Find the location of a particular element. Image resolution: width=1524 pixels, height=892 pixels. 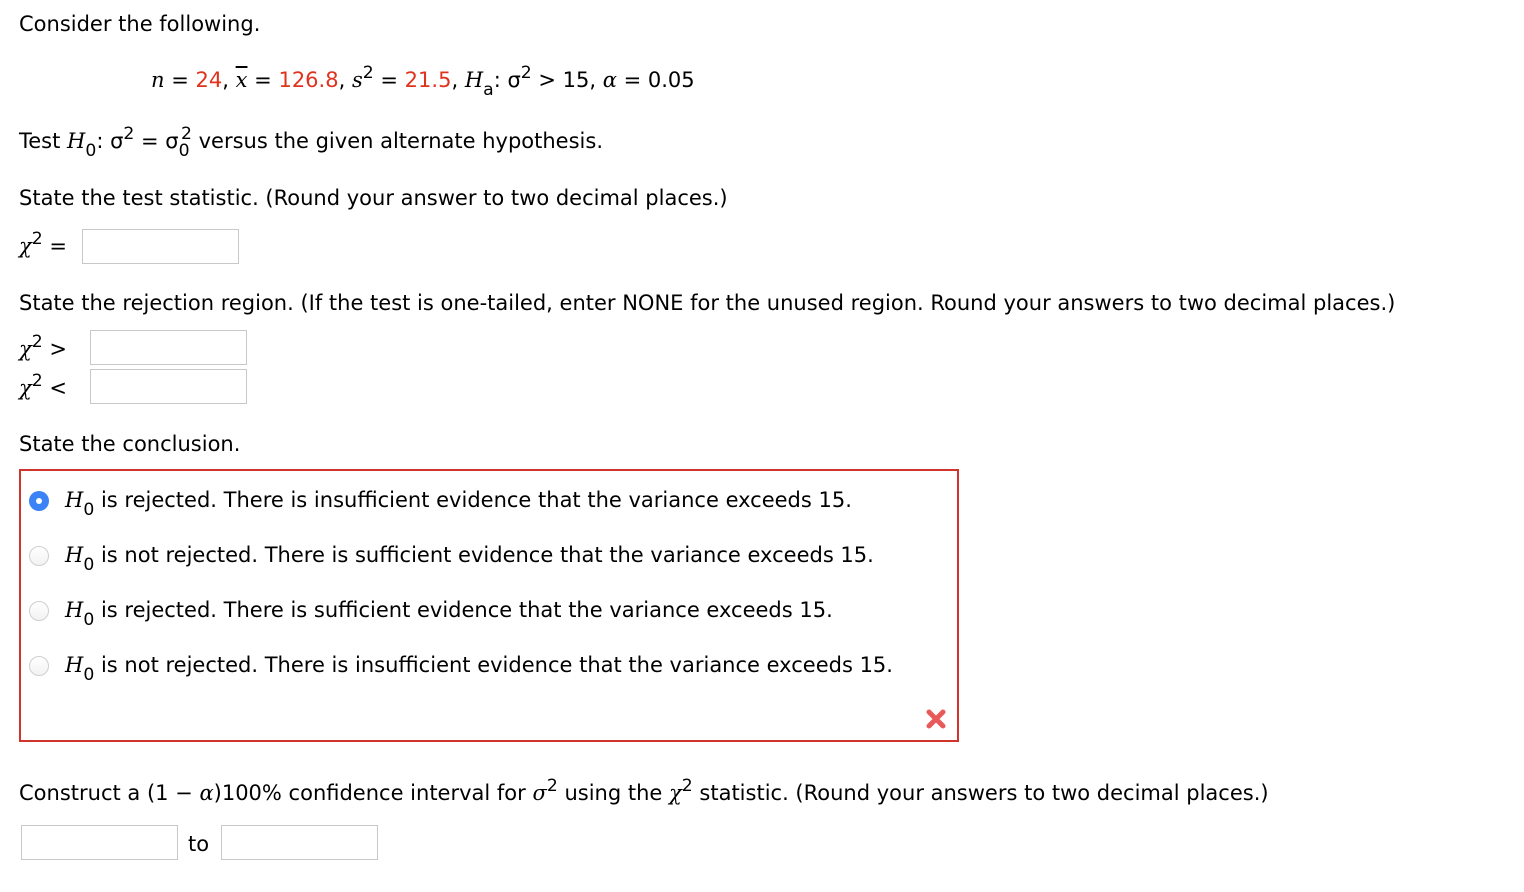

rejection-lower-label: χ2 < is located at coordinates (43, 385).